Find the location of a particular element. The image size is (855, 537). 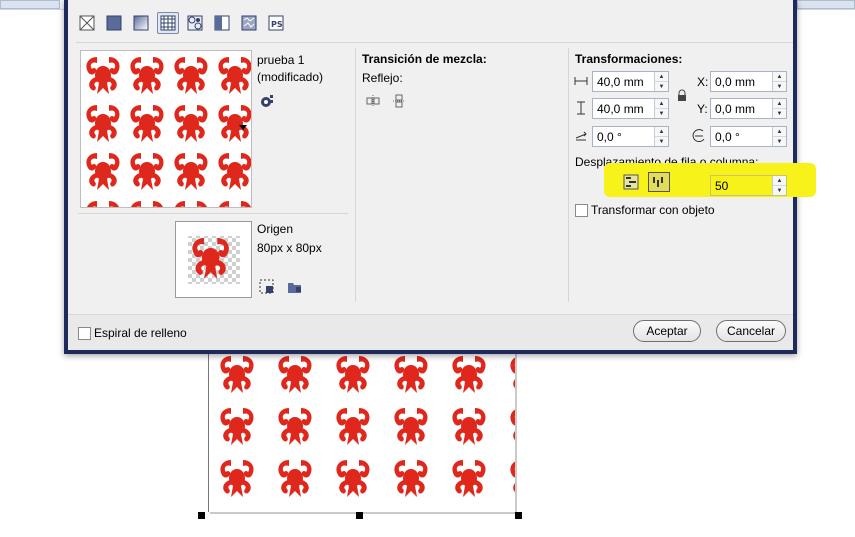

origin-label: Origen is located at coordinates (275, 229).